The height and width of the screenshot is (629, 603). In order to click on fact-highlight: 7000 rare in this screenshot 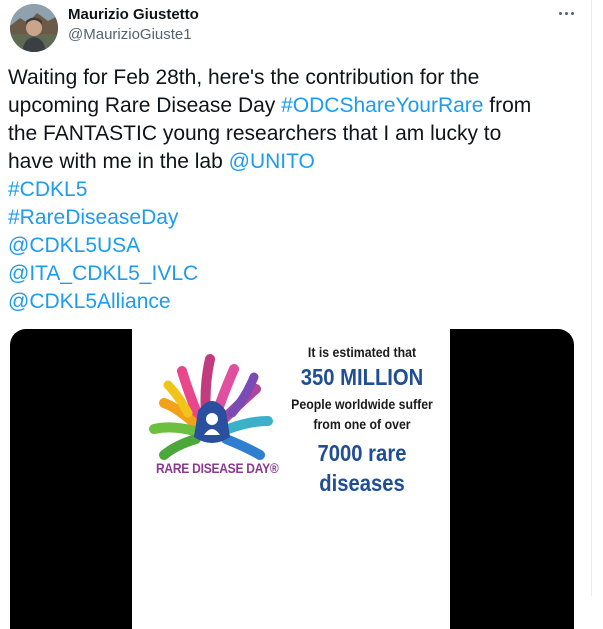, I will do `click(362, 453)`.